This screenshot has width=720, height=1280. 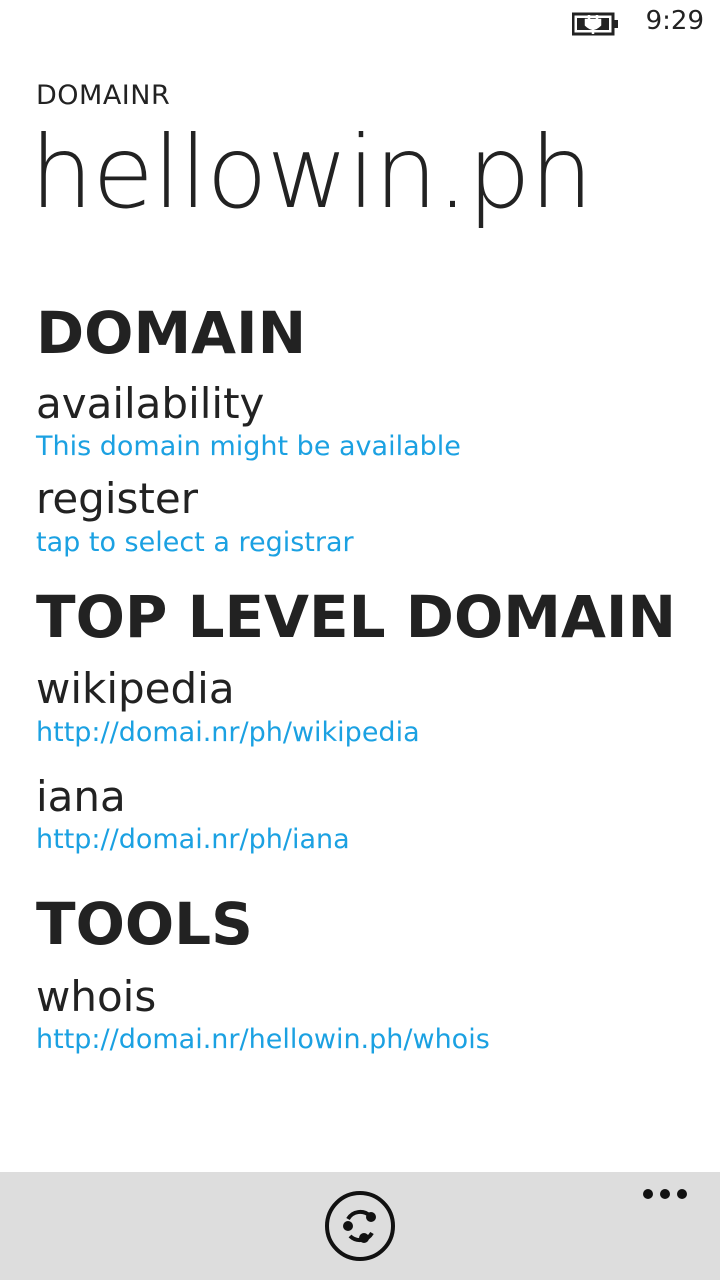 What do you see at coordinates (135, 689) in the screenshot?
I see `item-title: wikipedia` at bounding box center [135, 689].